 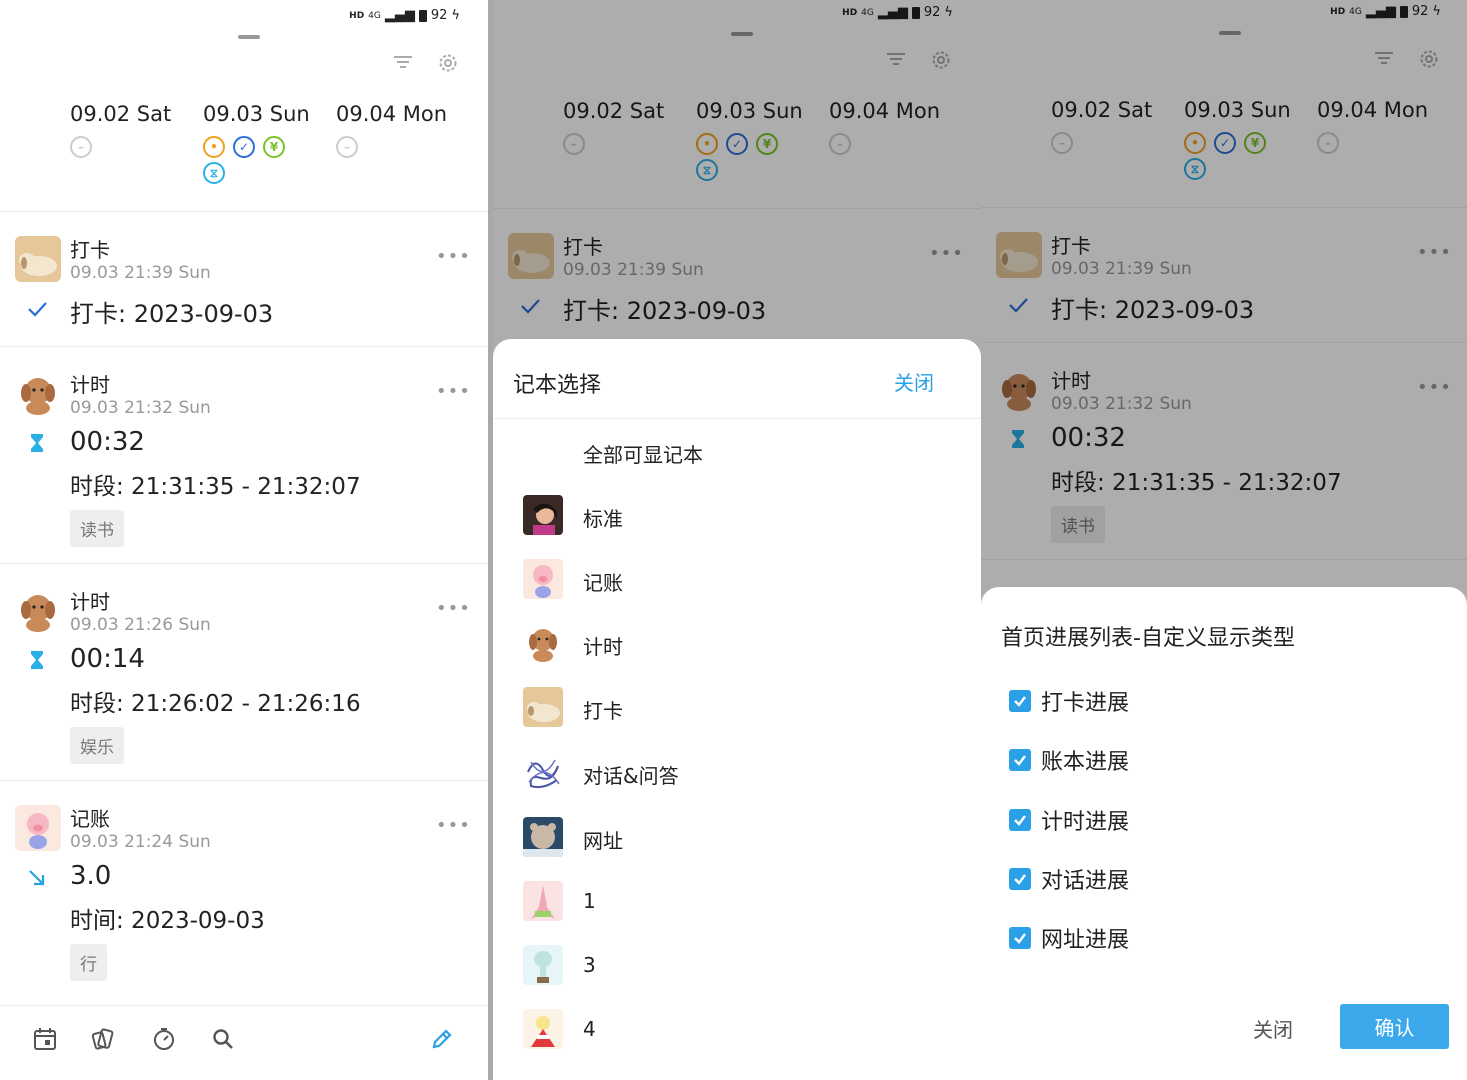 What do you see at coordinates (1069, 820) in the screenshot?
I see `option-timer: 计时进展` at bounding box center [1069, 820].